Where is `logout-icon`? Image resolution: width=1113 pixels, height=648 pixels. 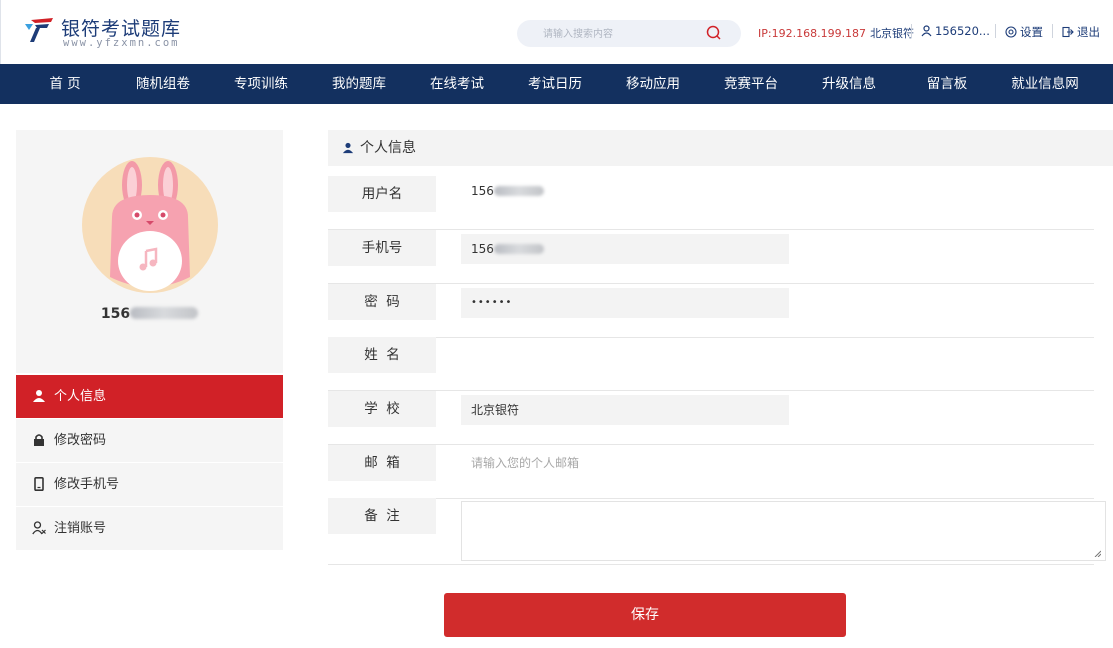 logout-icon is located at coordinates (1068, 32).